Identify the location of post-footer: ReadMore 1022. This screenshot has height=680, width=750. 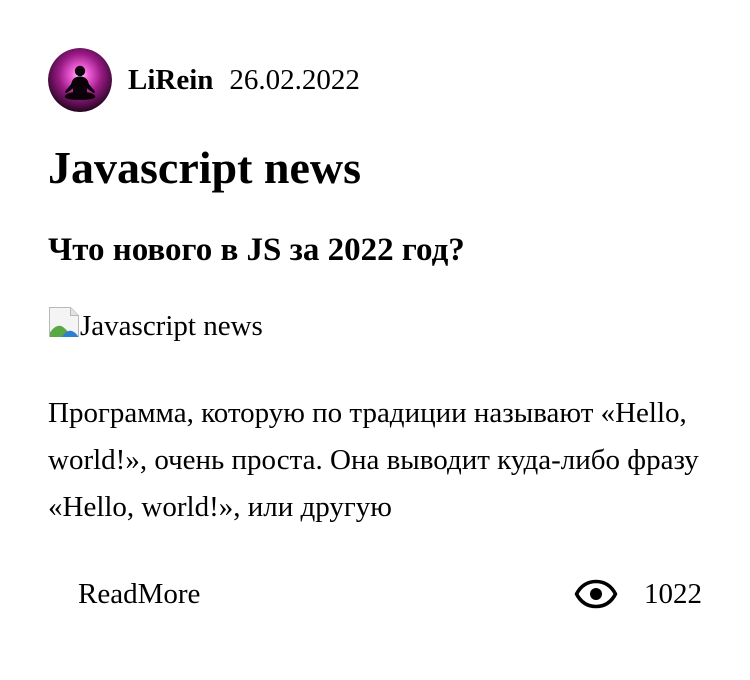
(390, 594).